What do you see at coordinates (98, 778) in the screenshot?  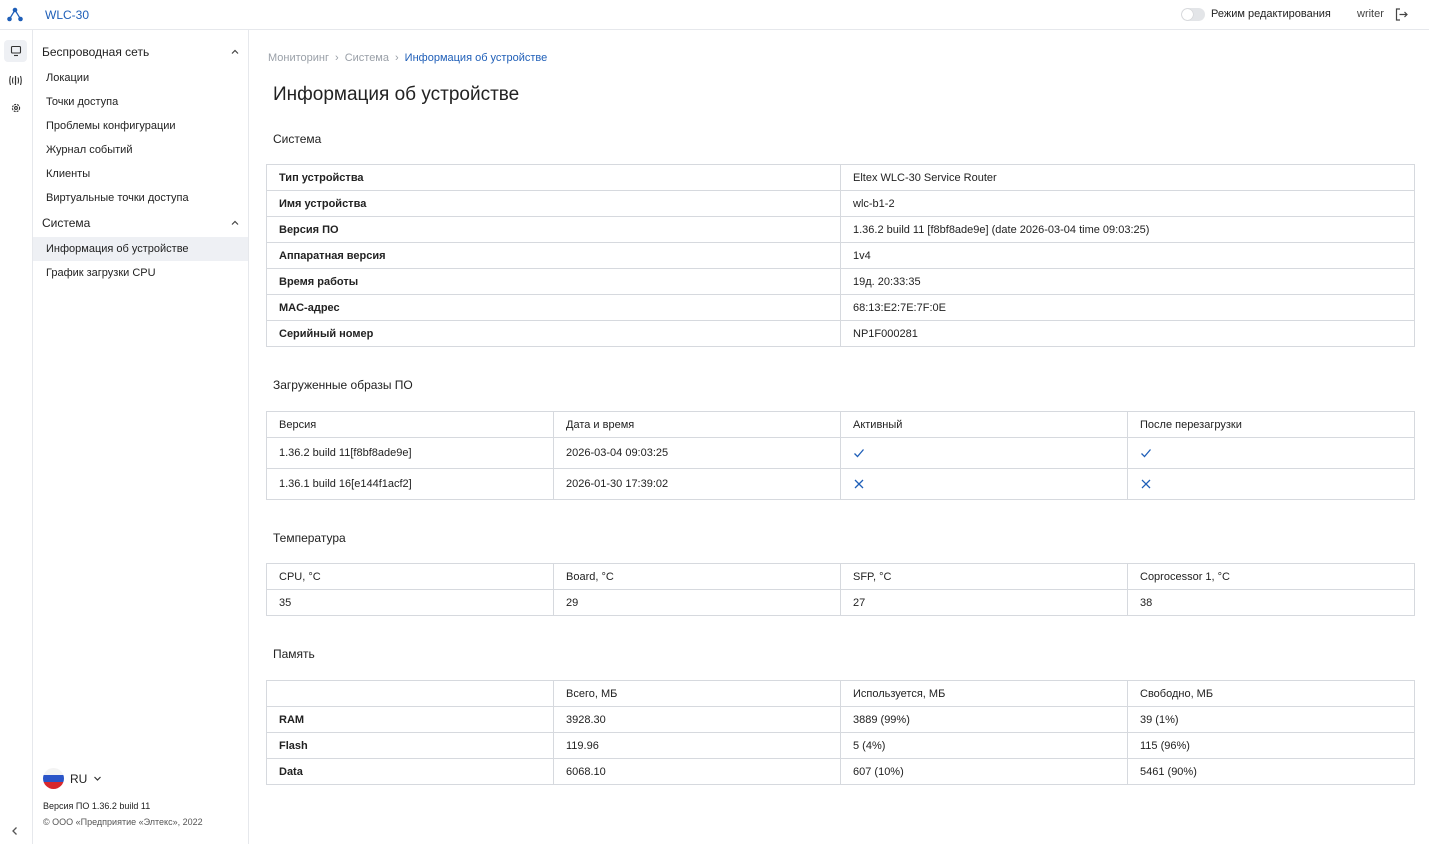 I see `chevron-down-icon` at bounding box center [98, 778].